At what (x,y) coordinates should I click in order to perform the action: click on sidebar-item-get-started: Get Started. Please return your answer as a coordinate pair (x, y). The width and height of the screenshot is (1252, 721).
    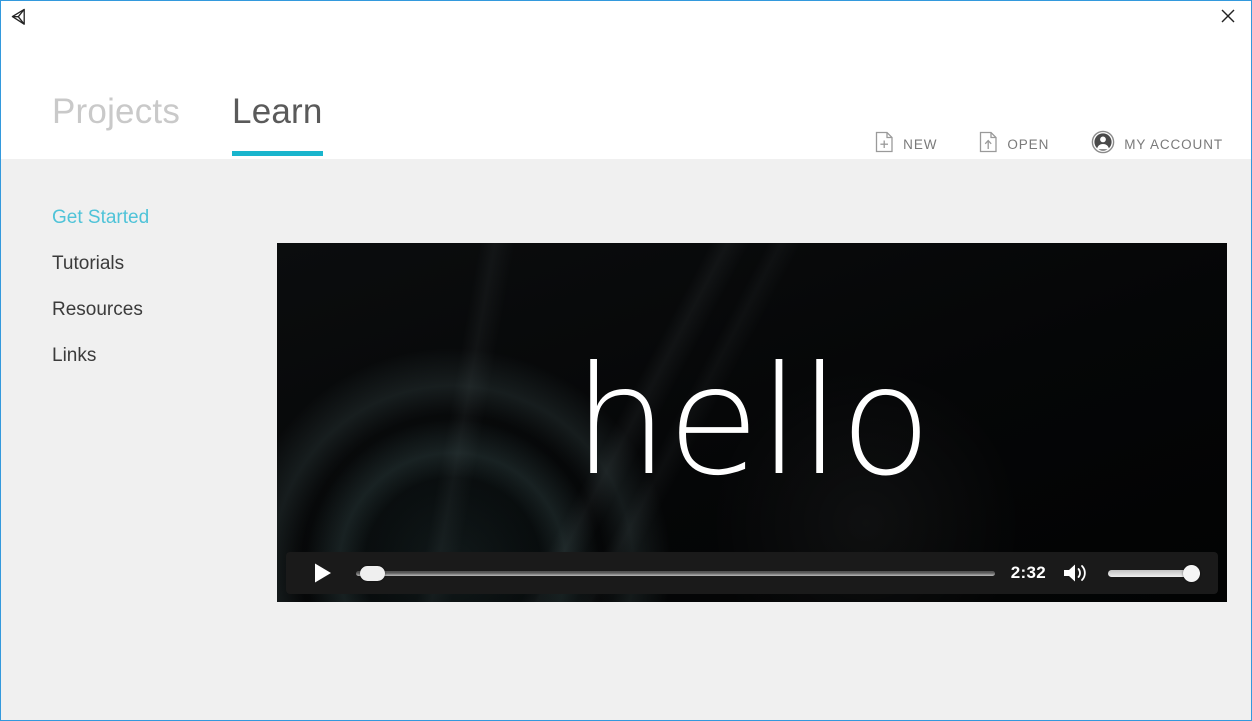
    Looking at the image, I should click on (147, 218).